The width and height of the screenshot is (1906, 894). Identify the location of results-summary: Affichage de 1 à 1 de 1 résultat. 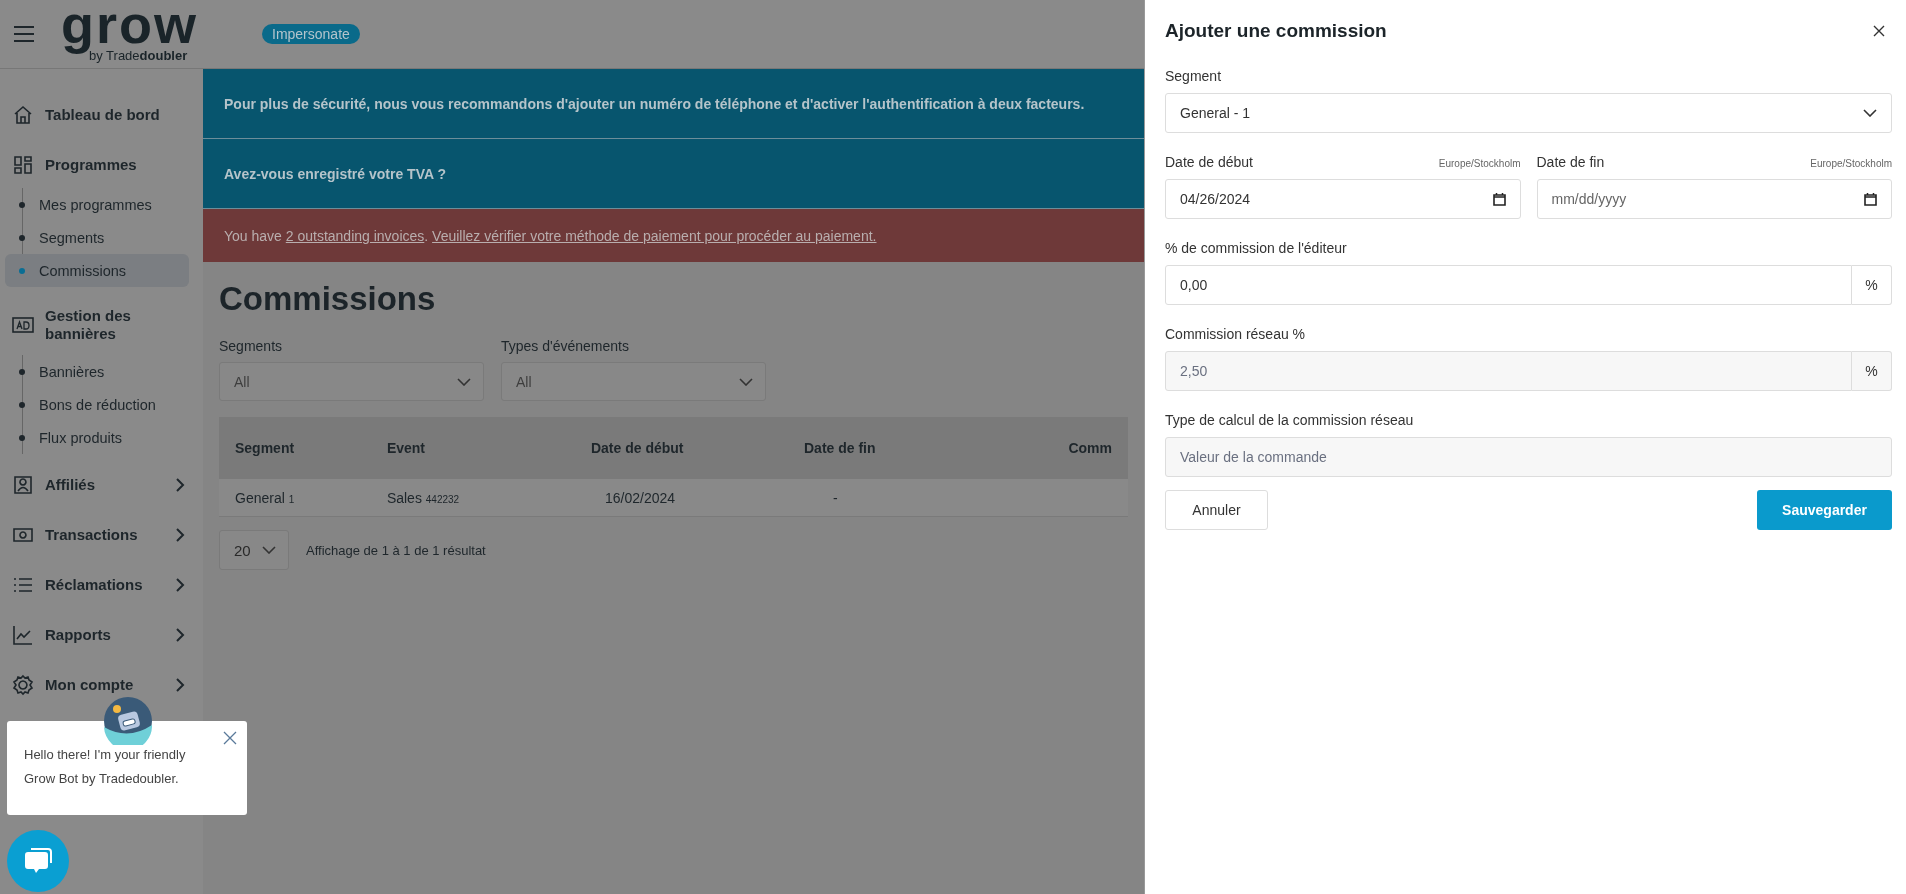
(396, 550).